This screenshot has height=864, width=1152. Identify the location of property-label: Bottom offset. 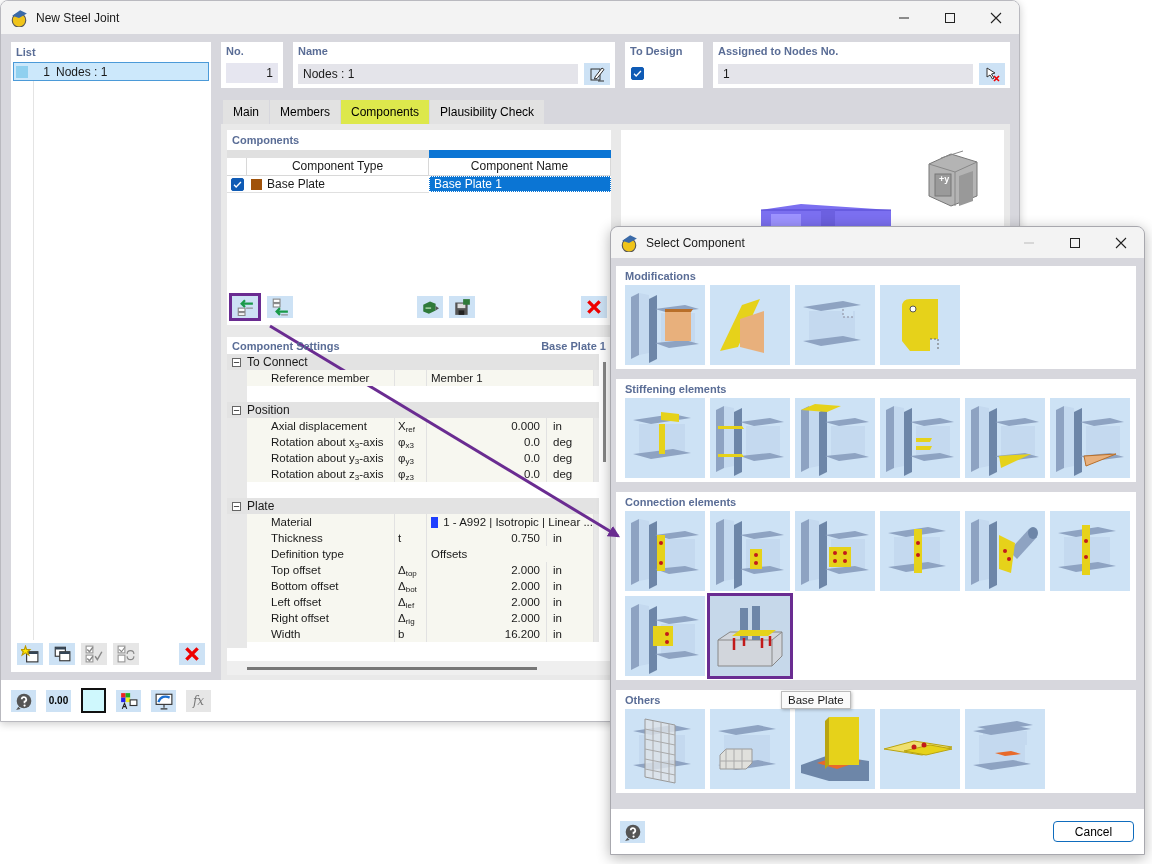
(321, 586).